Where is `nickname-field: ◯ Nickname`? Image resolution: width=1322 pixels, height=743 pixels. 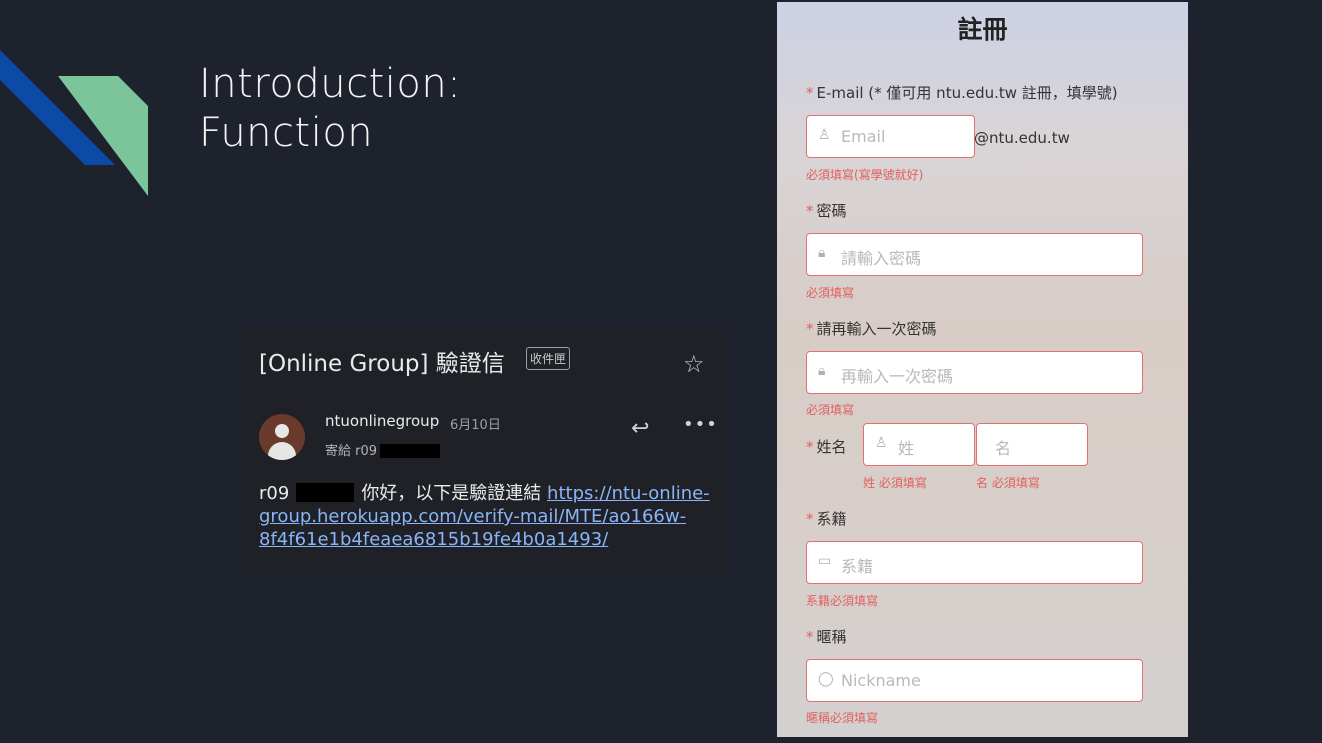 nickname-field: ◯ Nickname is located at coordinates (974, 680).